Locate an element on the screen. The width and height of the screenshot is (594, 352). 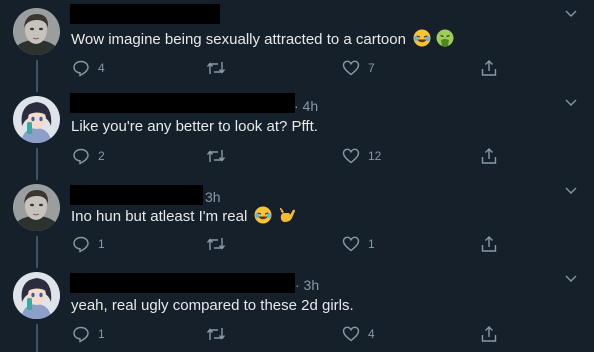
reply-count: 2 is located at coordinates (101, 156).